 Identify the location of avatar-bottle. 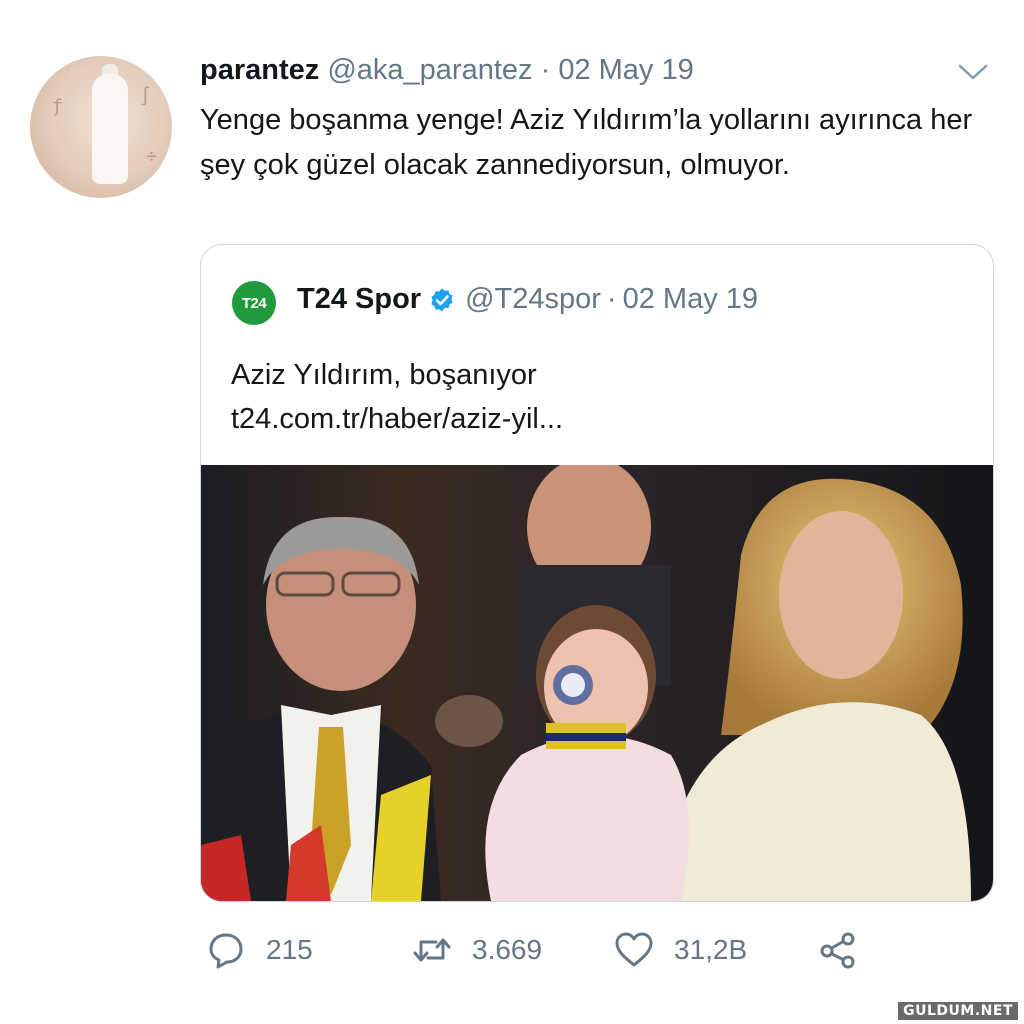
(110, 129).